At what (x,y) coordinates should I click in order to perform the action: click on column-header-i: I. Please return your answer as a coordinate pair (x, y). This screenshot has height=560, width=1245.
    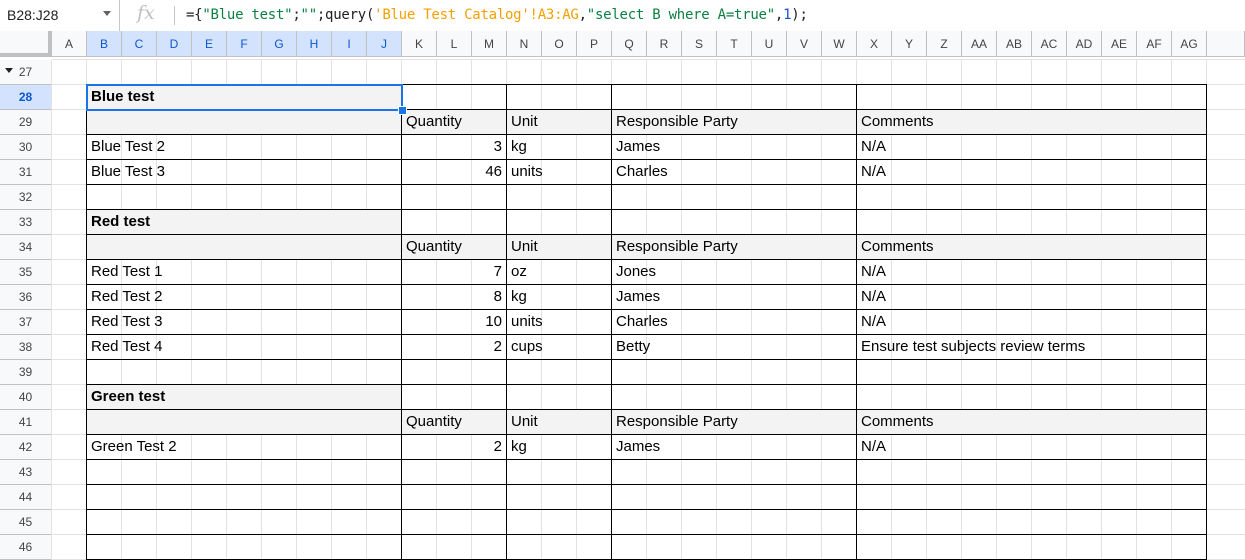
    Looking at the image, I should click on (349, 44).